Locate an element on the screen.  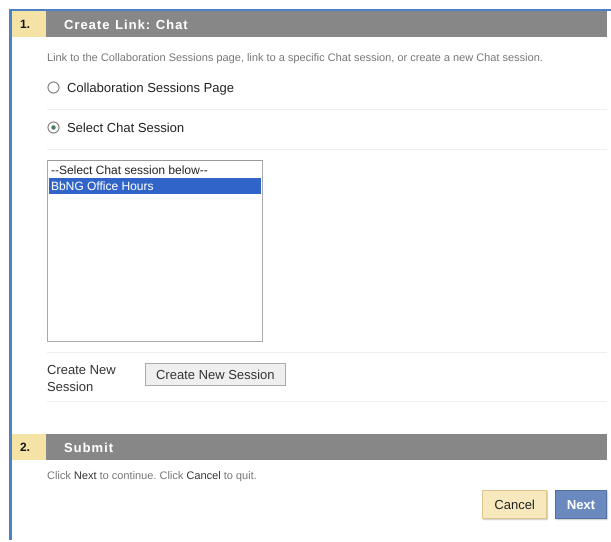
description-text: Link to the Collaboration Sessions page, link to a specific Chat session, or create a new Chat session. is located at coordinates (295, 58).